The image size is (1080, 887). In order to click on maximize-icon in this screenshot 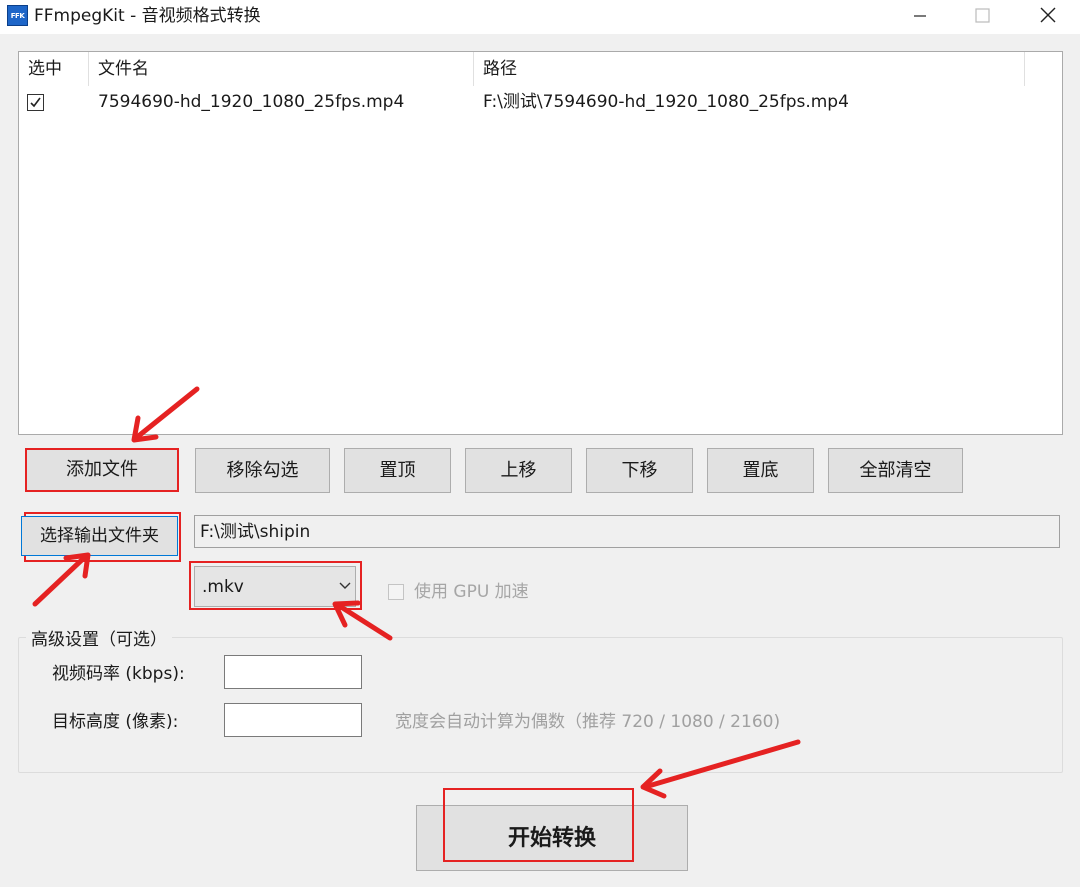, I will do `click(982, 15)`.